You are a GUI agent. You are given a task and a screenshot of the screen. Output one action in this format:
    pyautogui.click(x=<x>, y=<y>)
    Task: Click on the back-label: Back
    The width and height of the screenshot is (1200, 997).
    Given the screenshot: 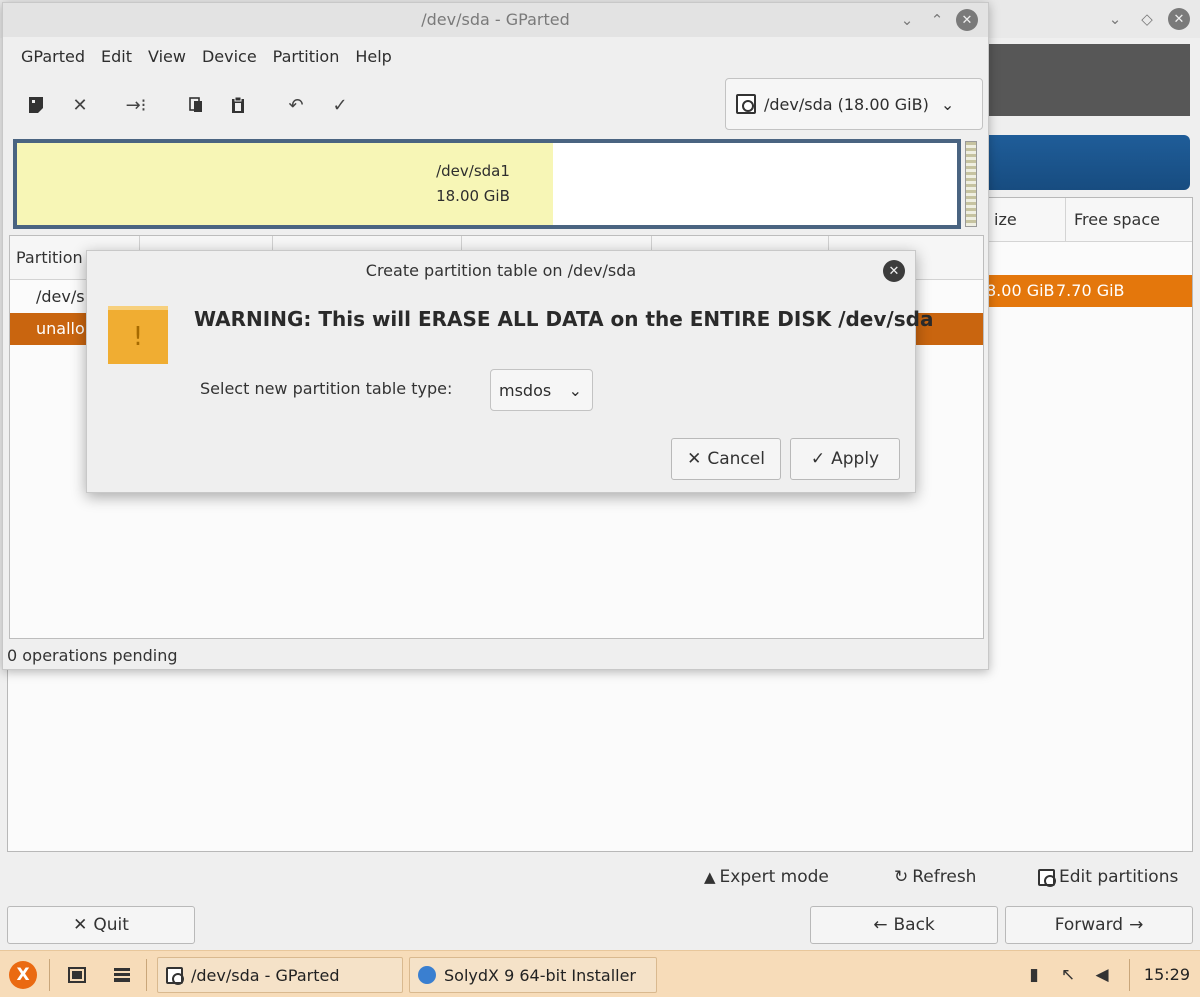 What is the action you would take?
    pyautogui.click(x=914, y=925)
    